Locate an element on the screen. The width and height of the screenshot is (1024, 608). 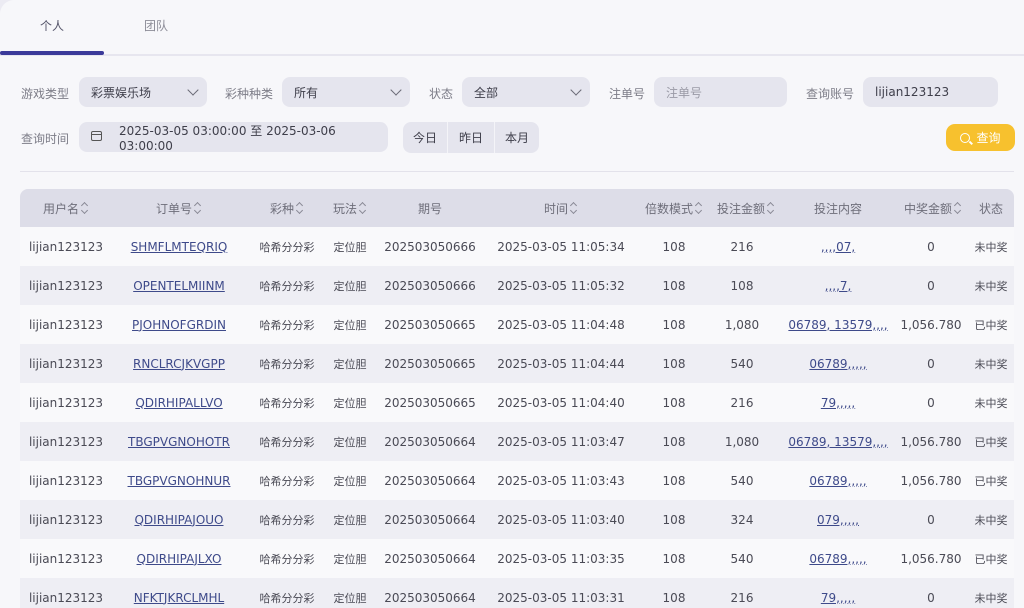
col-win-header: 中奖金额 is located at coordinates (933, 208).